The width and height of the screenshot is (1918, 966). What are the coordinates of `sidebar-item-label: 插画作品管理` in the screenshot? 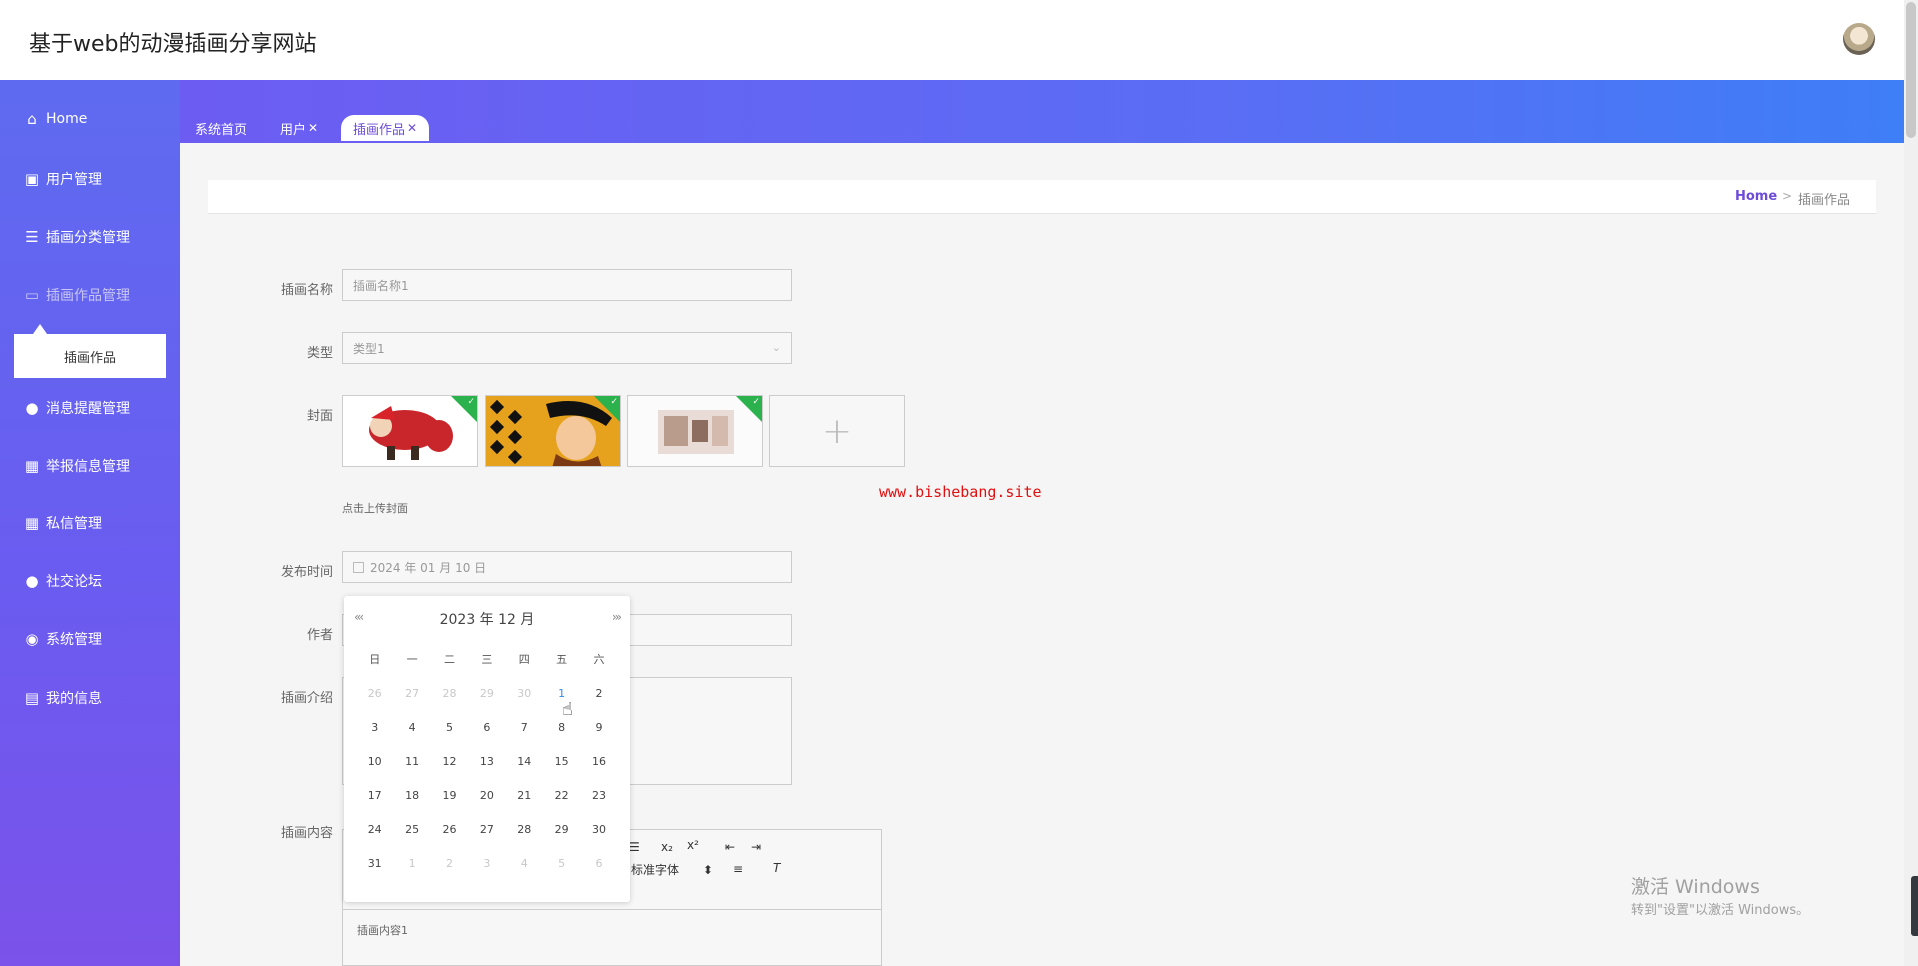 It's located at (88, 296).